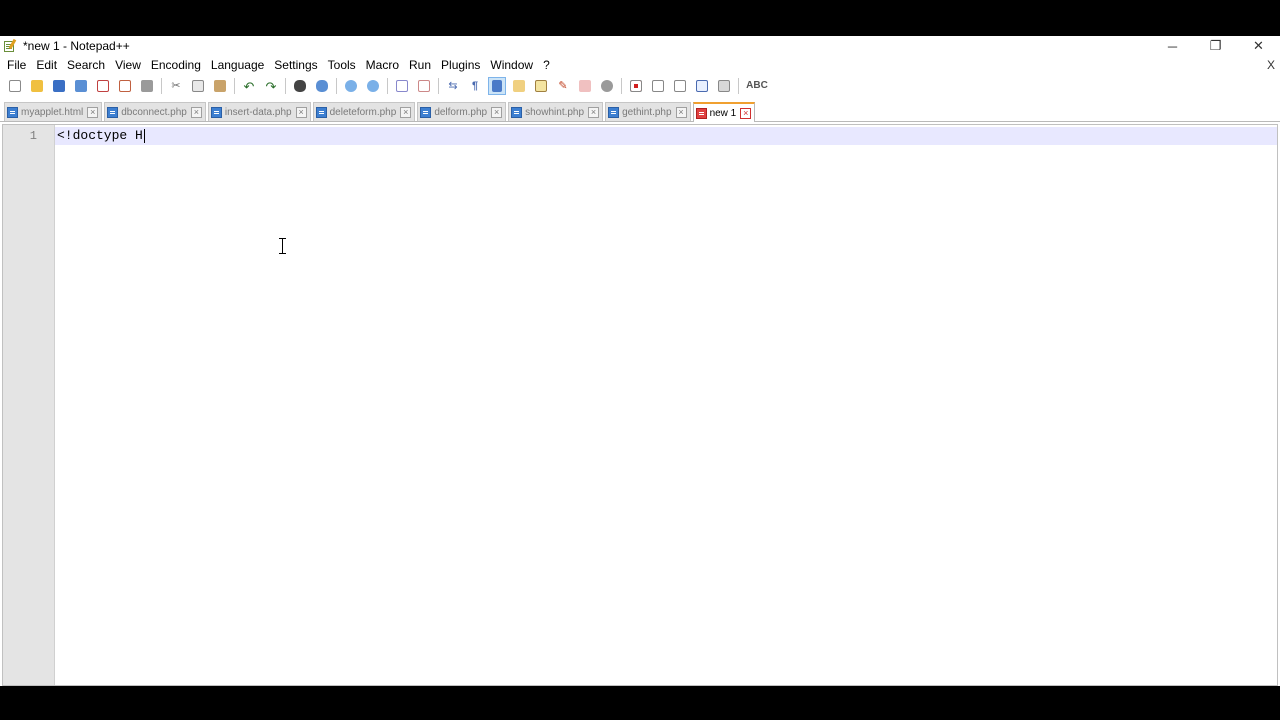 Image resolution: width=1280 pixels, height=720 pixels. What do you see at coordinates (640, 18) in the screenshot?
I see `letterbox-top` at bounding box center [640, 18].